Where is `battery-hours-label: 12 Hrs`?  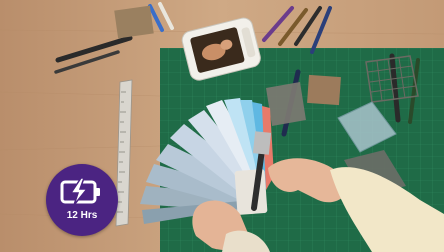
battery-hours-label: 12 Hrs is located at coordinates (82, 215).